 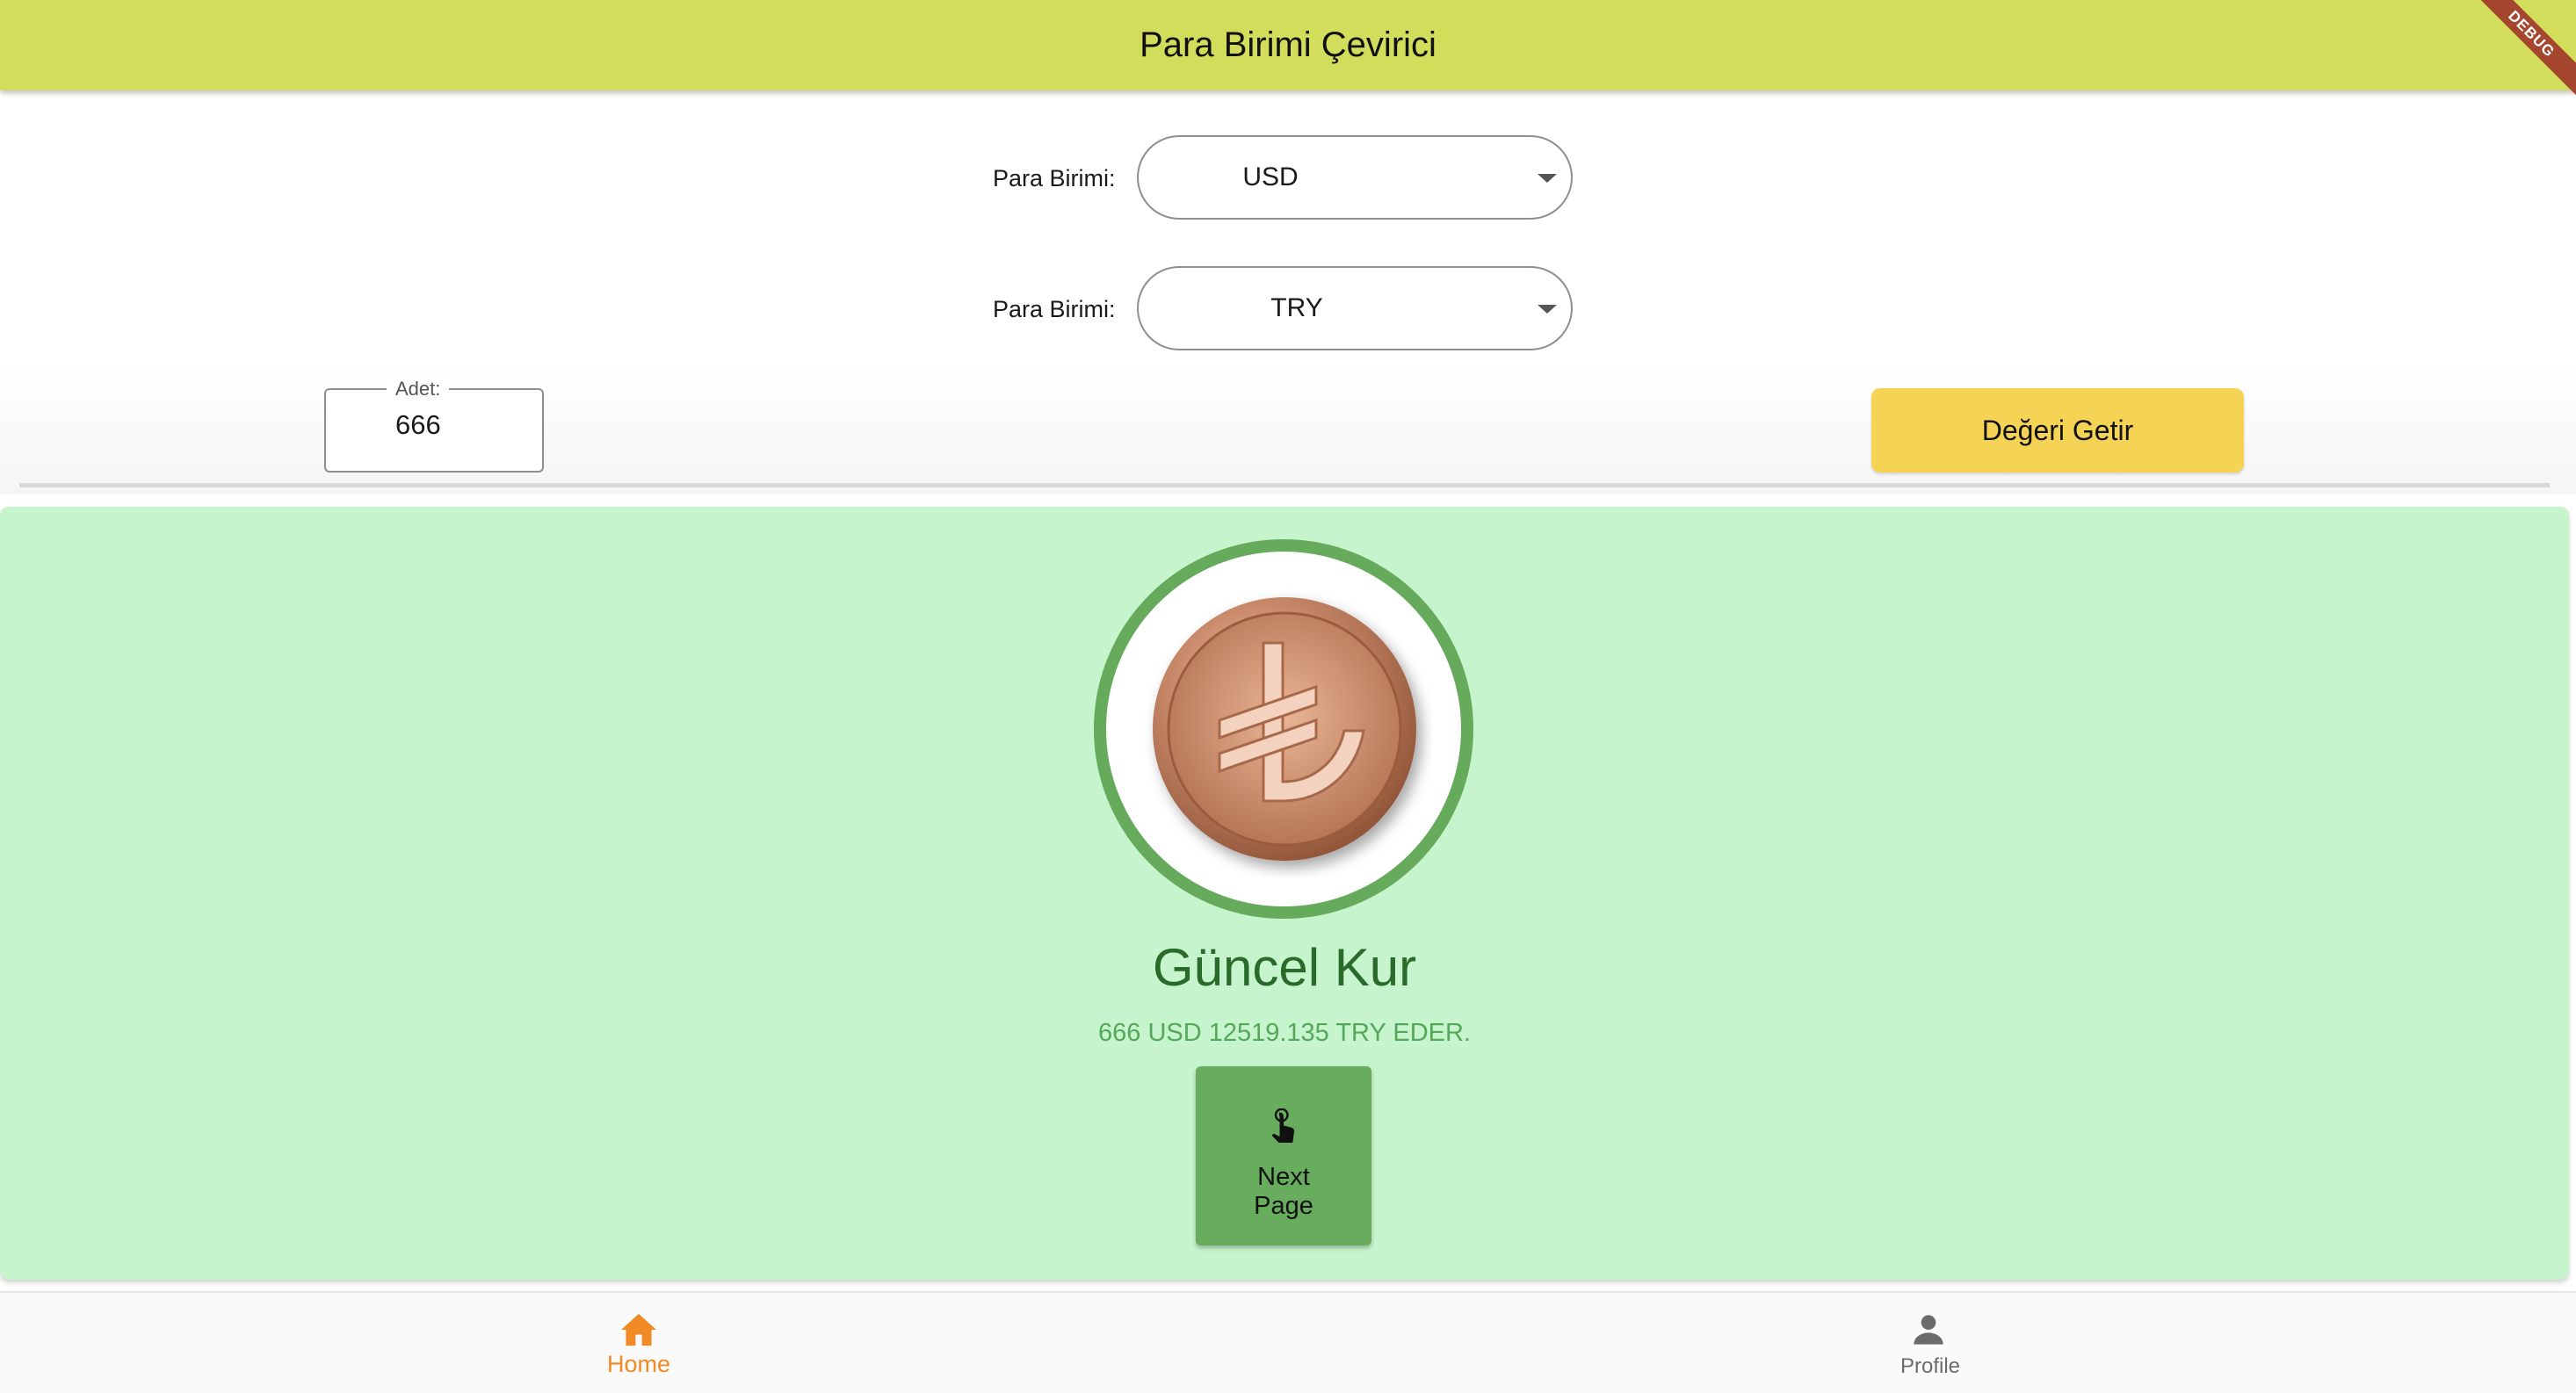 I want to click on from-currency-dropdown: USD, so click(x=1355, y=177).